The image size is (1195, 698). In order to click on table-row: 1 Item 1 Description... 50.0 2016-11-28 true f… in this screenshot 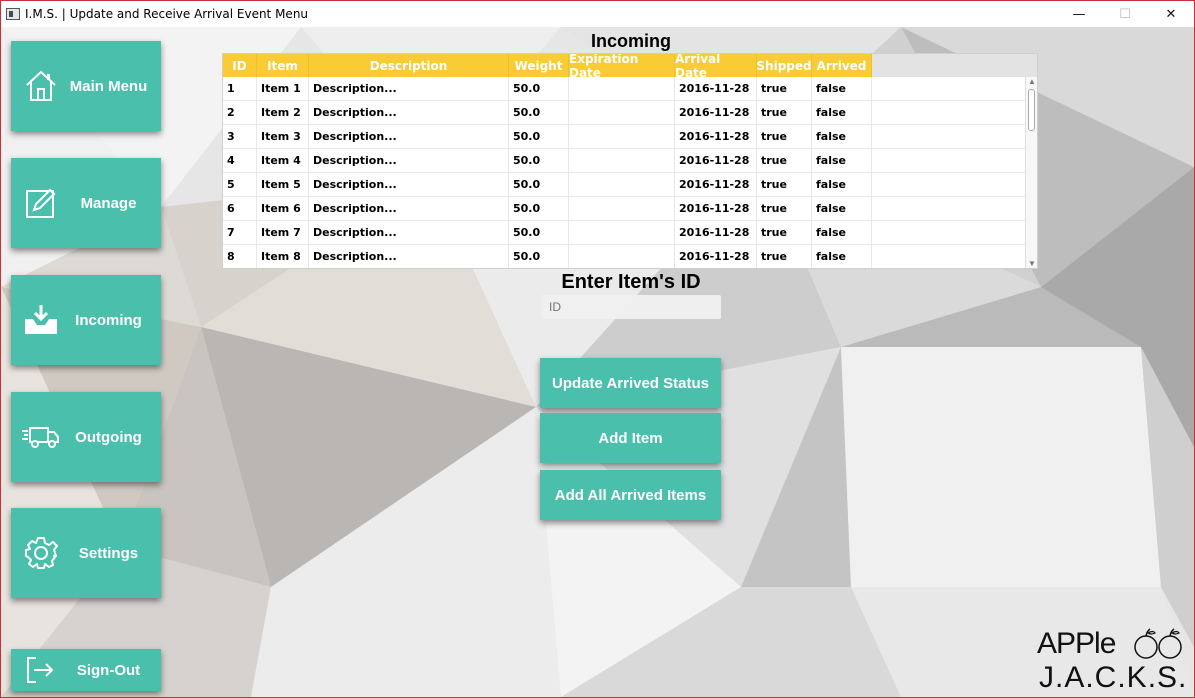, I will do `click(625, 89)`.